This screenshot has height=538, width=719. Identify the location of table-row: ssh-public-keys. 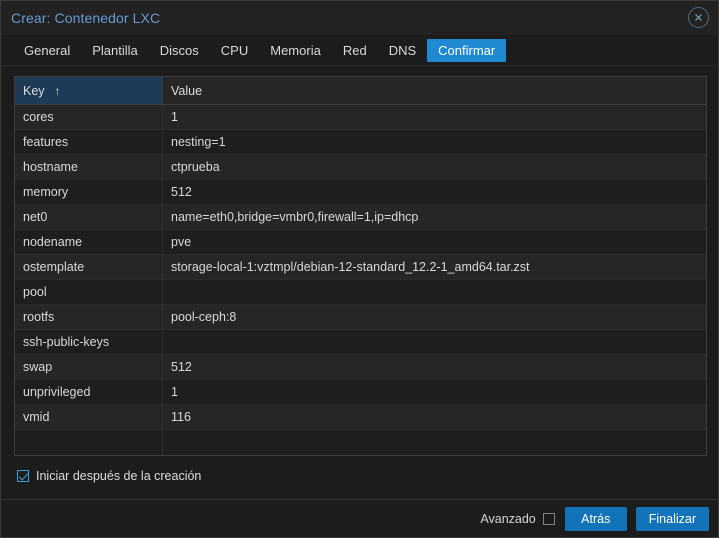
(360, 342).